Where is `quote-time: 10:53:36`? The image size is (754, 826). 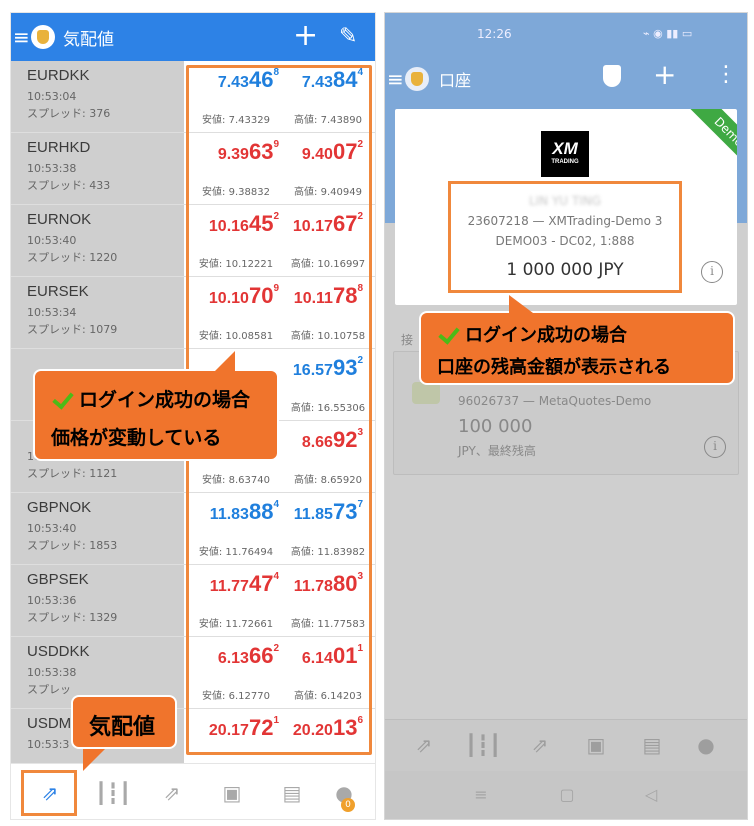 quote-time: 10:53:36 is located at coordinates (52, 600).